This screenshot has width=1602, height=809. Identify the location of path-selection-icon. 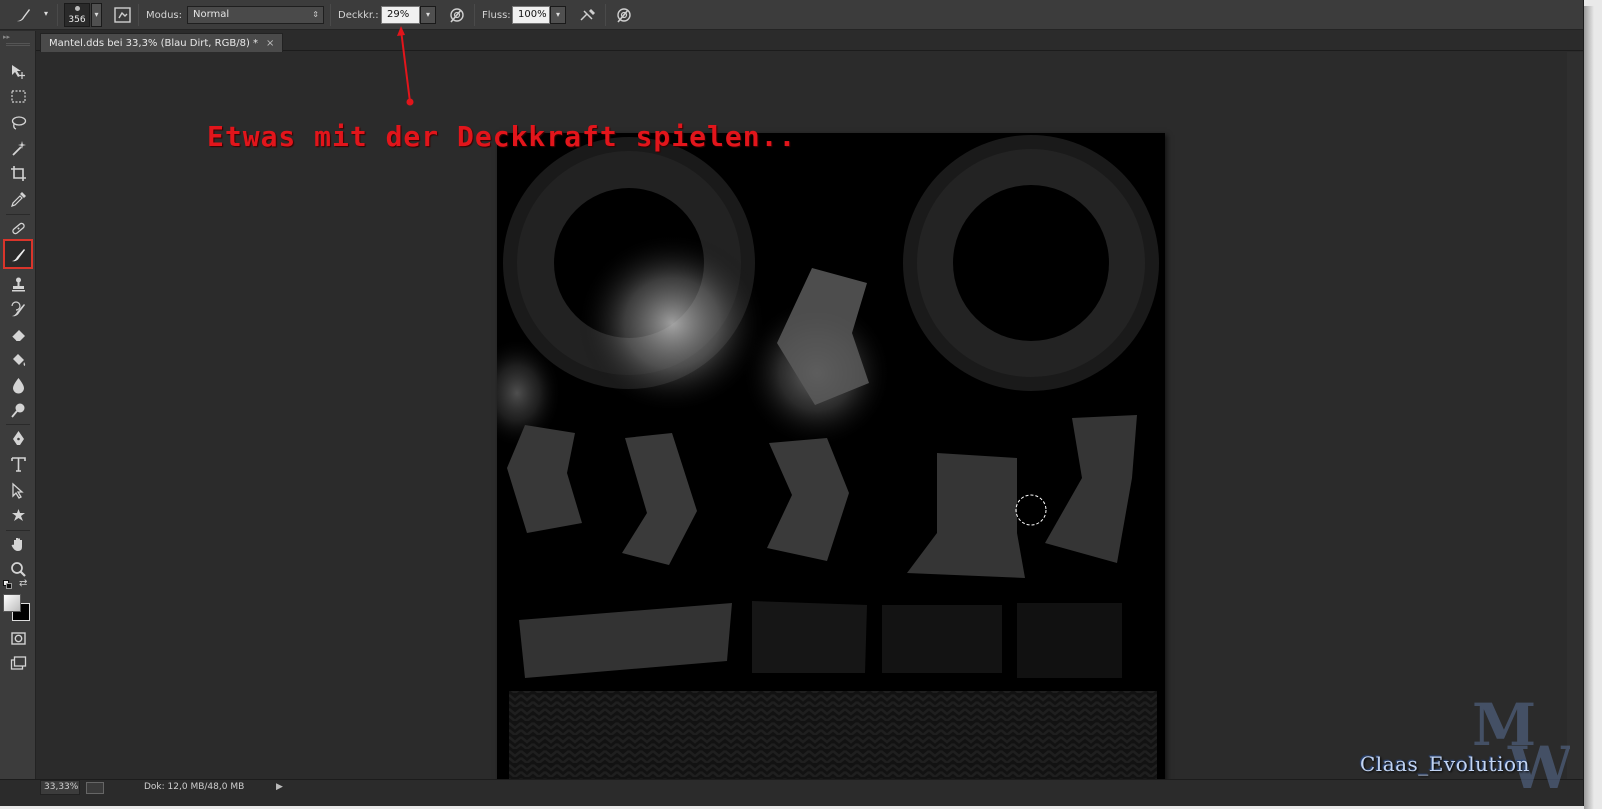
(18, 490).